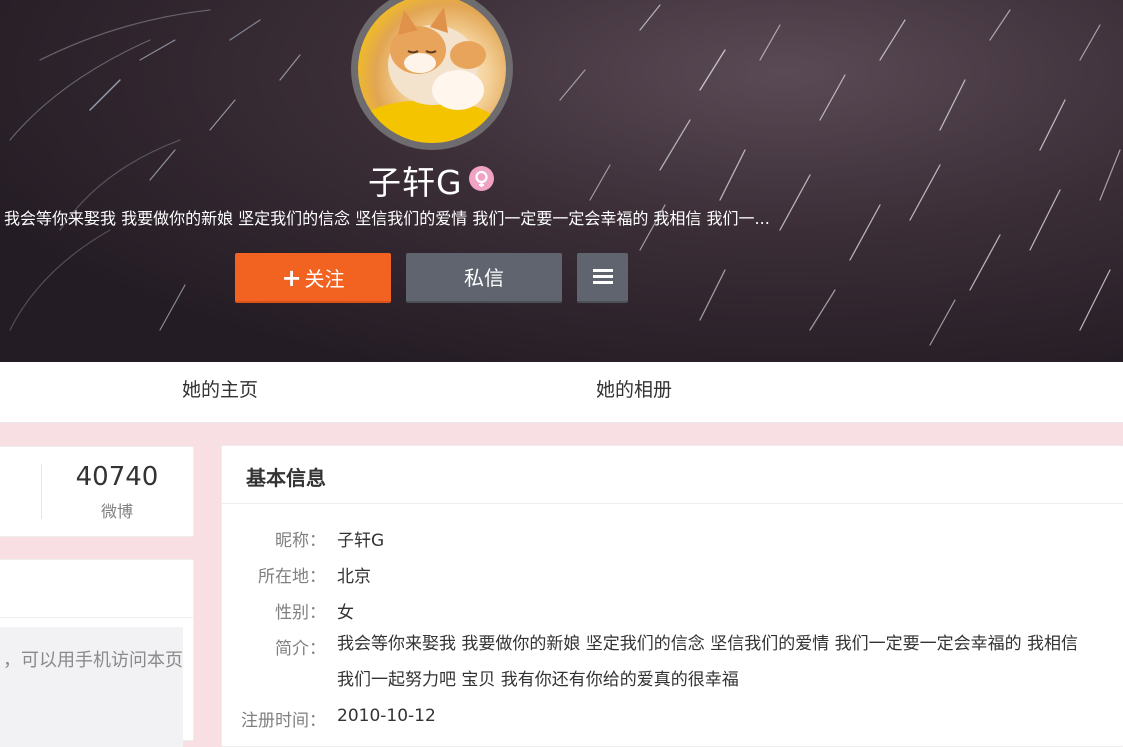 The image size is (1123, 747). What do you see at coordinates (283, 721) in the screenshot?
I see `info-label: 注册时间：` at bounding box center [283, 721].